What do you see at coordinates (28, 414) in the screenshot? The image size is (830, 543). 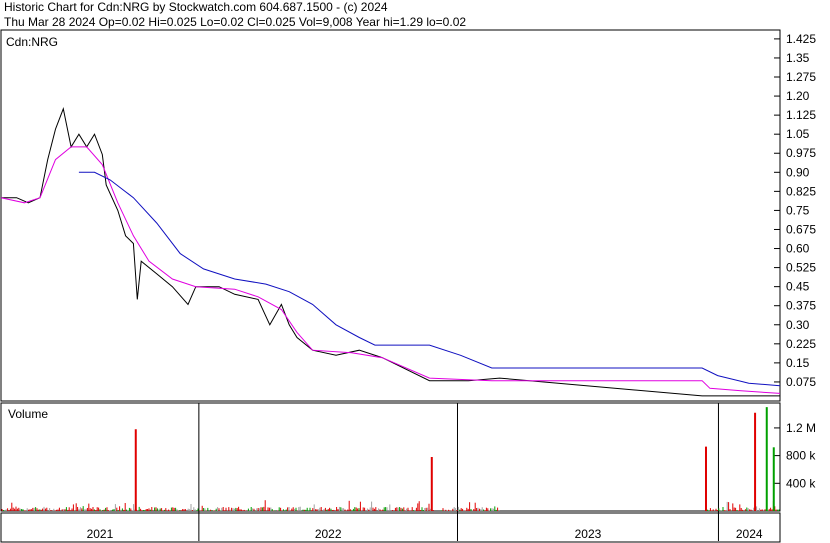 I see `volume-label: Volume` at bounding box center [28, 414].